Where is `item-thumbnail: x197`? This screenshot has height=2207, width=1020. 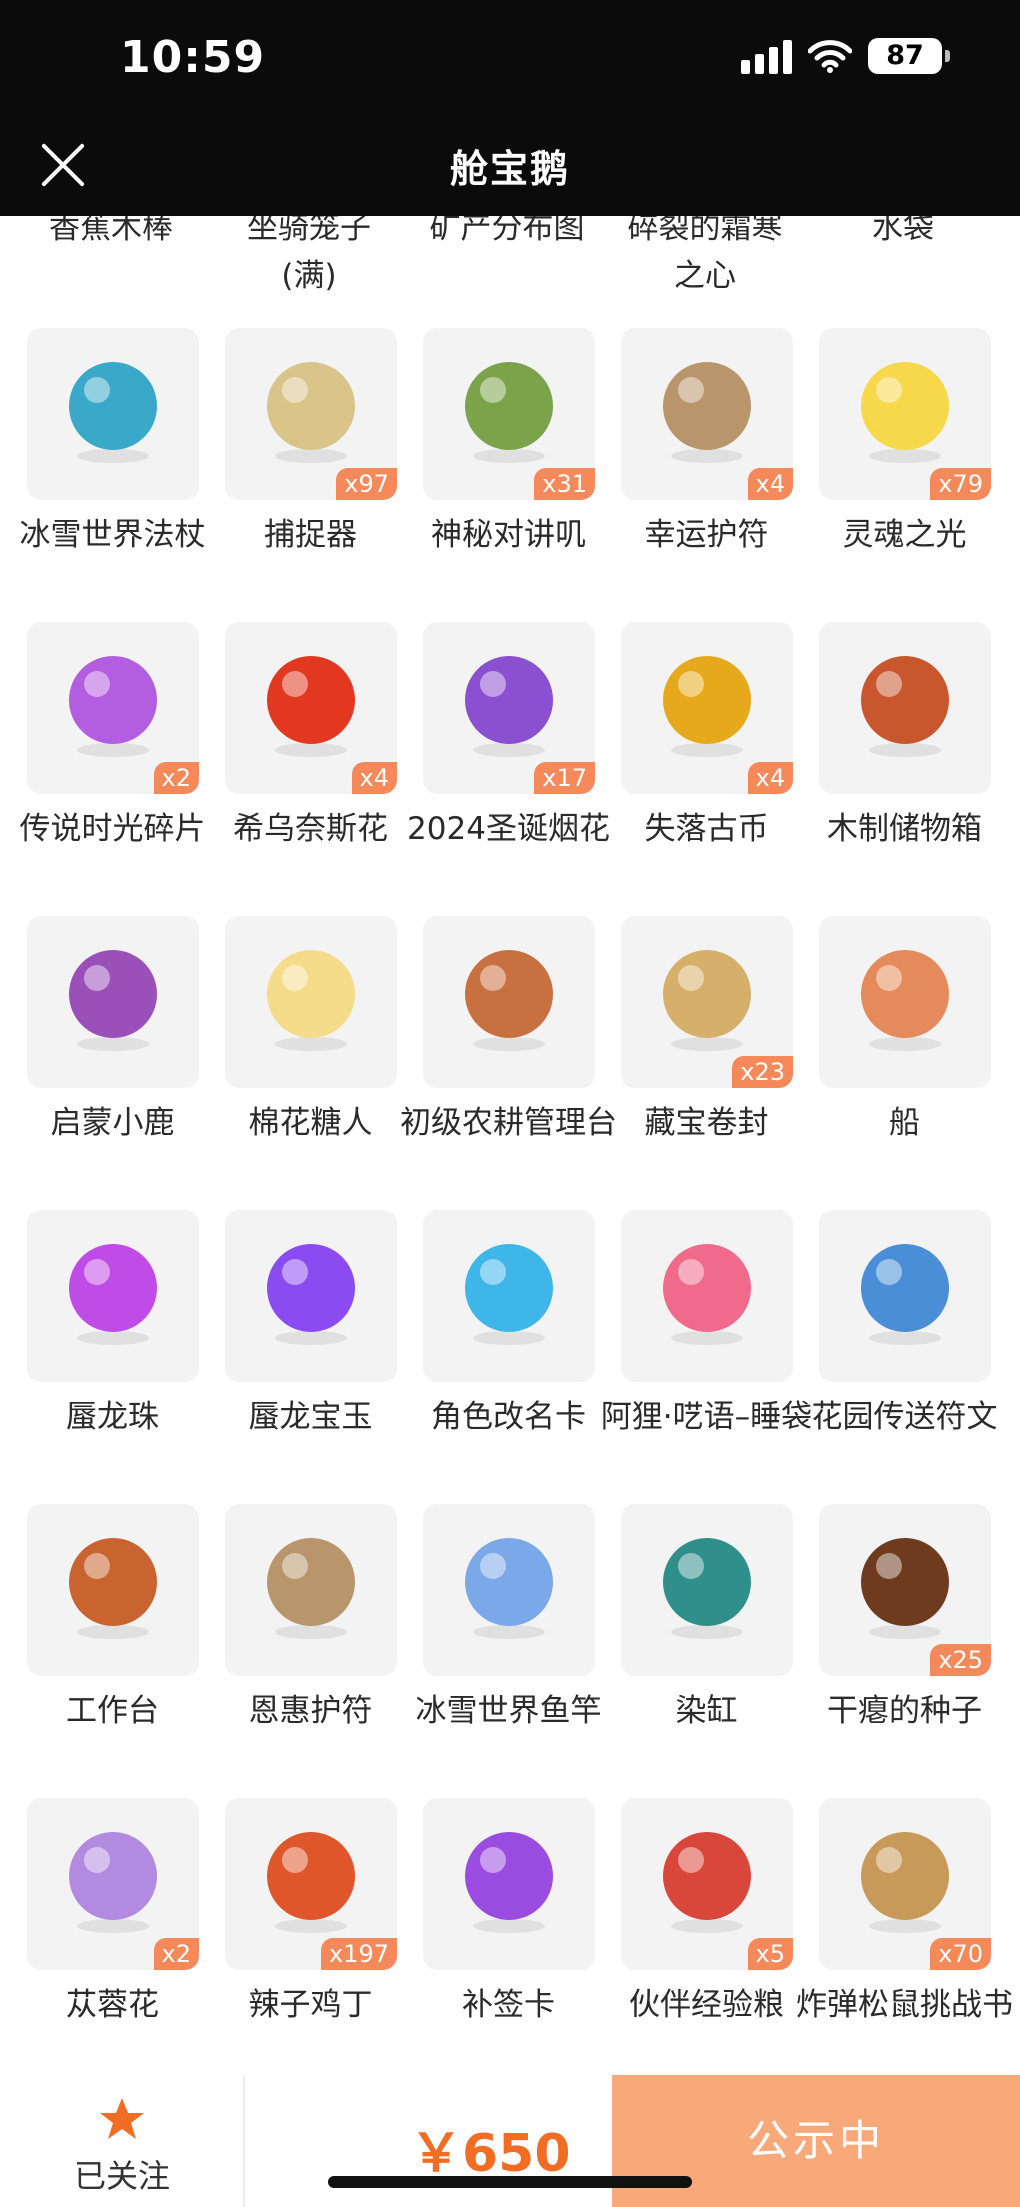 item-thumbnail: x197 is located at coordinates (311, 1884).